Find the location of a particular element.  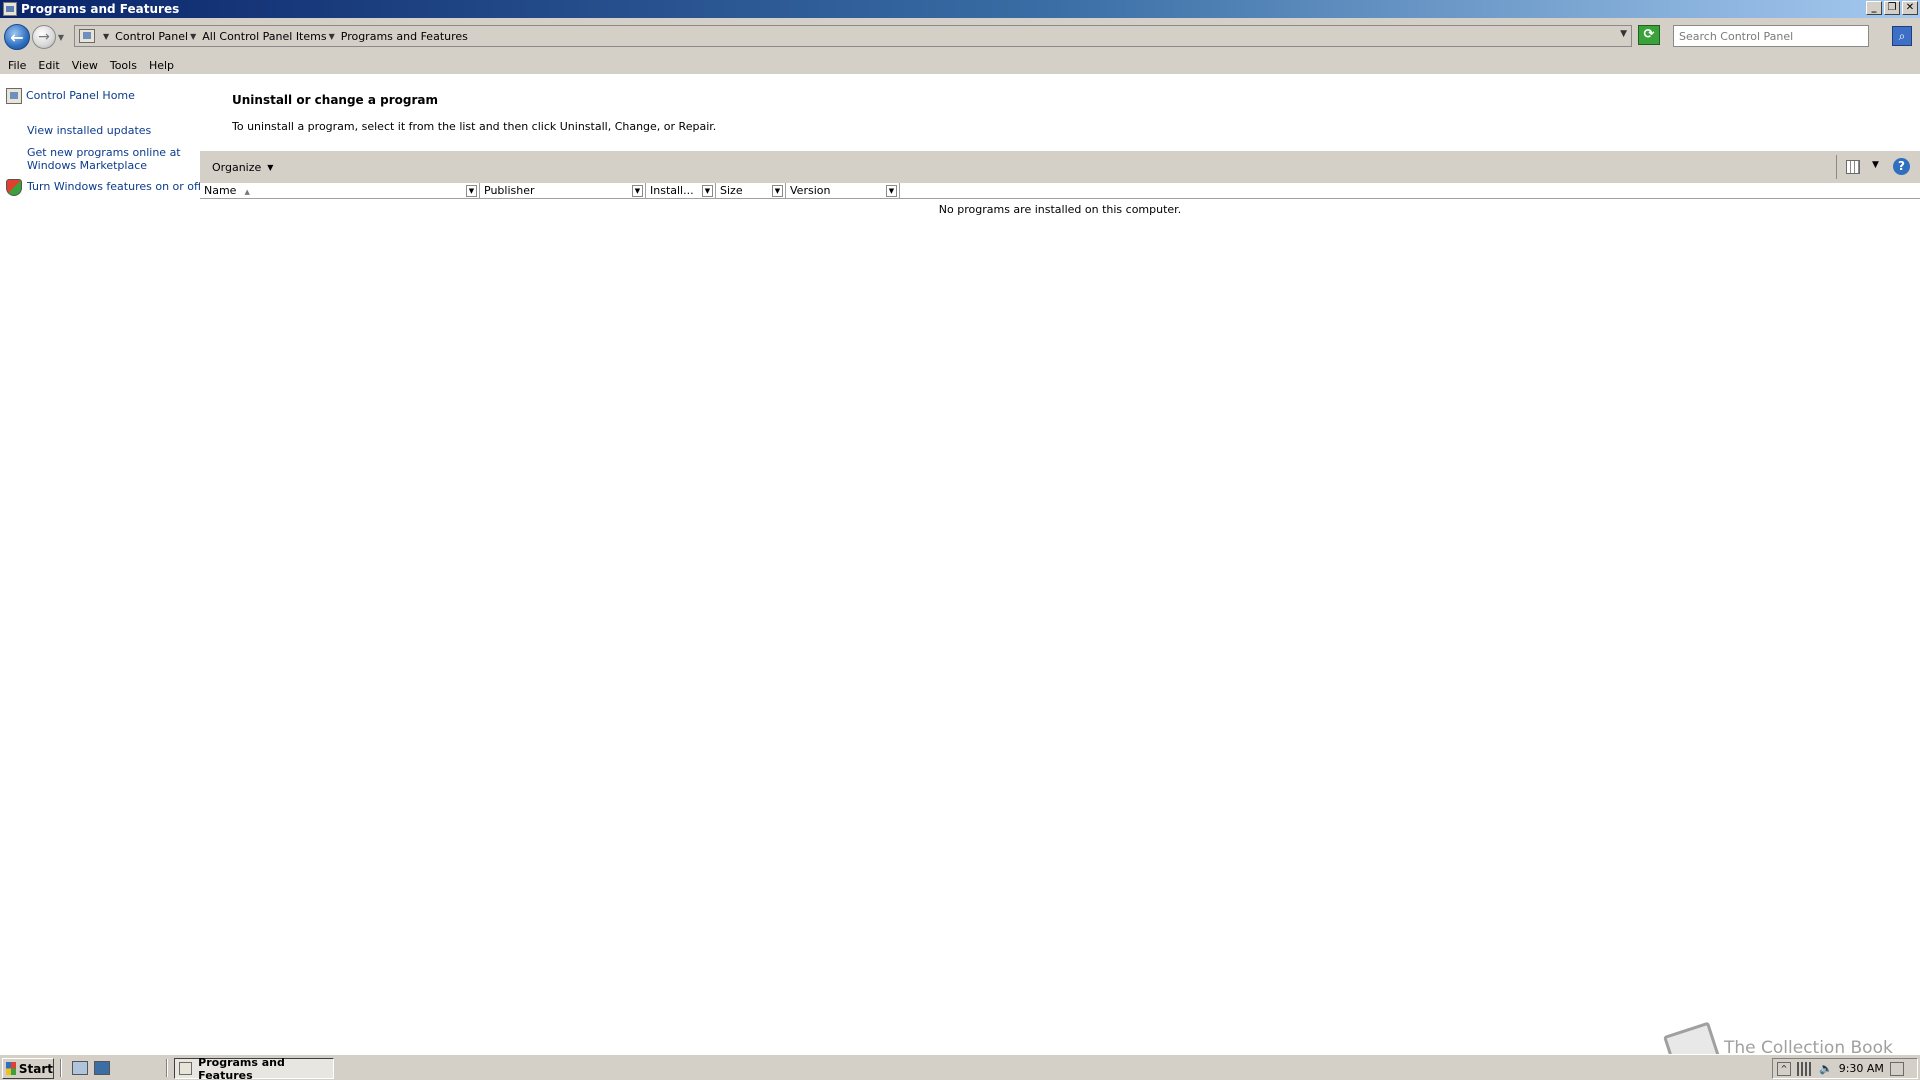

column-installed-on: Install... ▼ is located at coordinates (681, 191).